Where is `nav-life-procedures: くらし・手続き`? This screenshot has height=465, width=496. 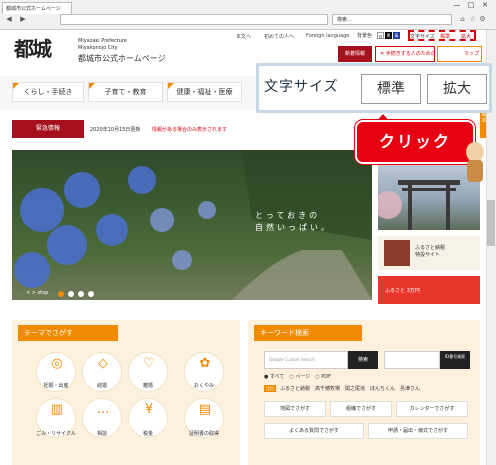 nav-life-procedures: くらし・手続き is located at coordinates (48, 92).